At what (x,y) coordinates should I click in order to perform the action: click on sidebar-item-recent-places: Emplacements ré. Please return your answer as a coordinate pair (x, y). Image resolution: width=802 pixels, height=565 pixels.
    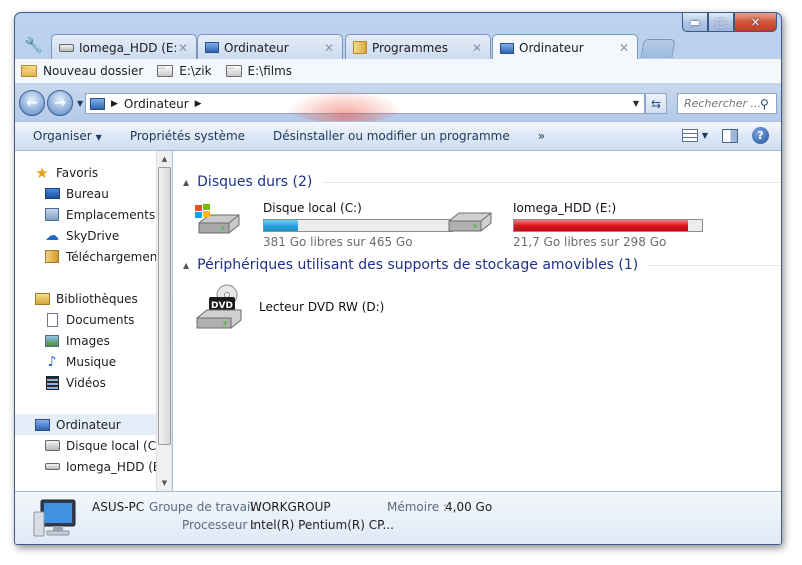
    Looking at the image, I should click on (107, 214).